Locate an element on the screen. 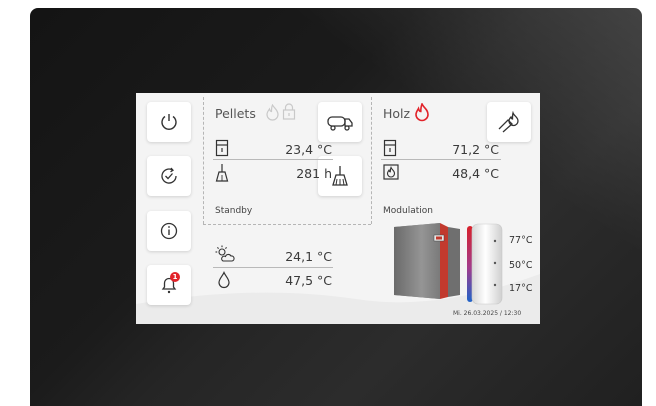 The width and height of the screenshot is (656, 406). refresh-button is located at coordinates (169, 176).